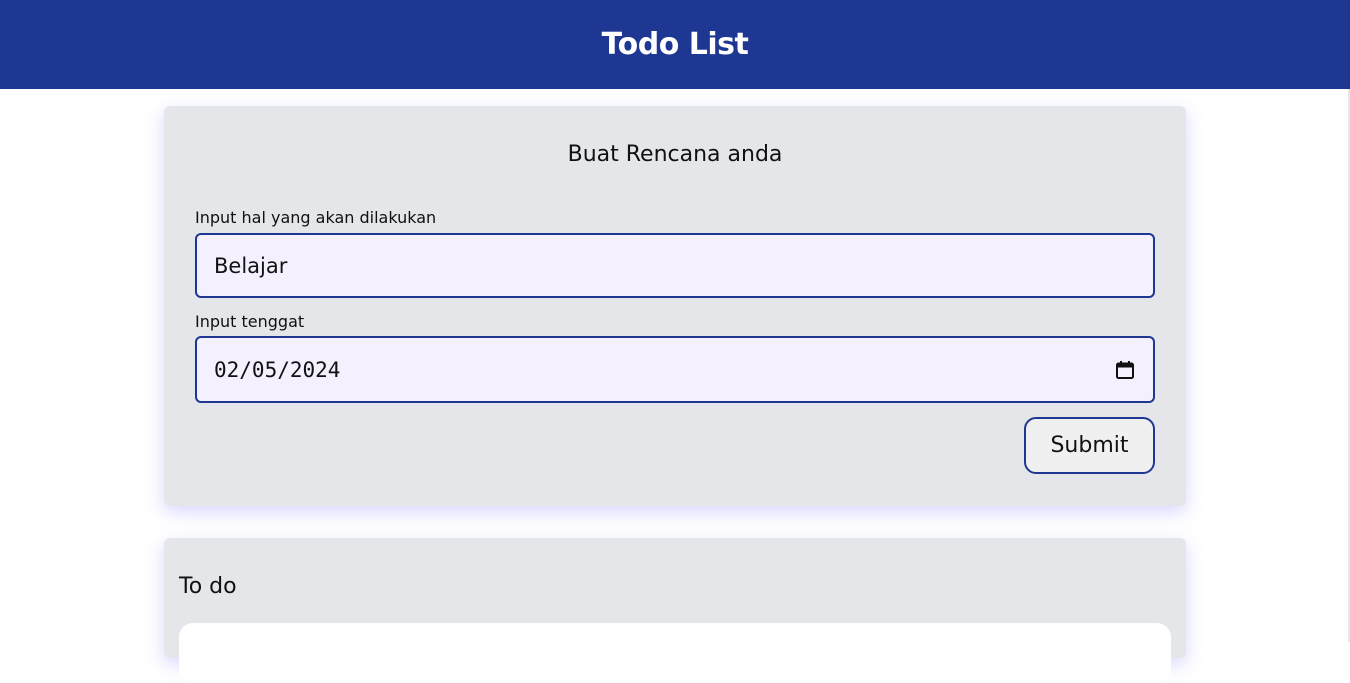  I want to click on form-title: Buat Rencana anda, so click(675, 154).